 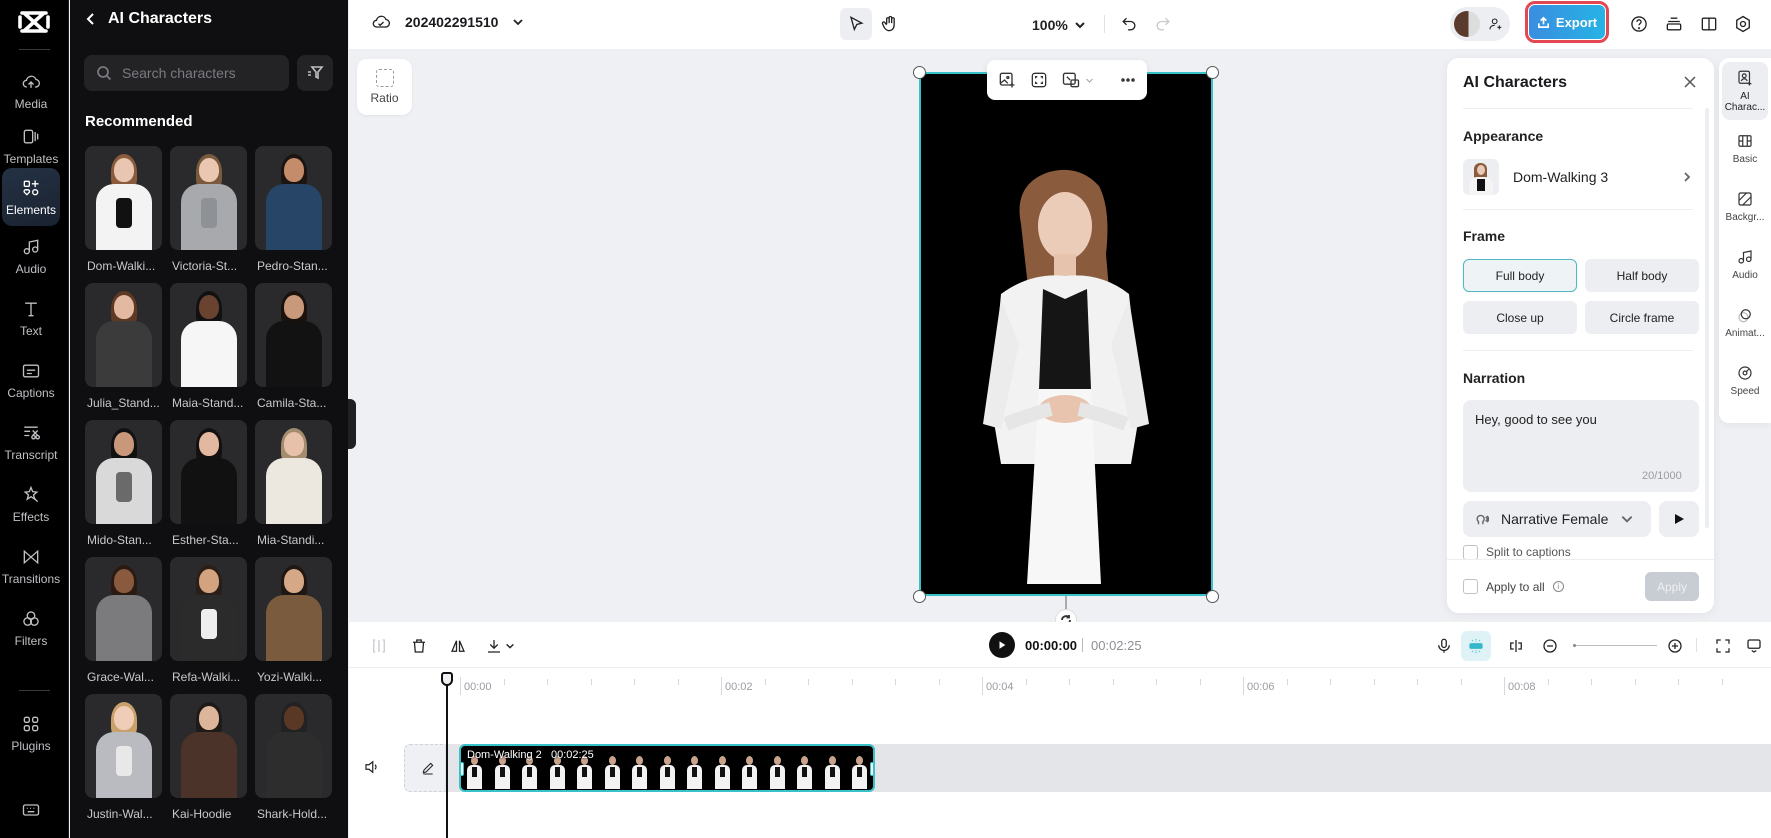 What do you see at coordinates (1615, 645) in the screenshot?
I see `timeline-zoom-slider` at bounding box center [1615, 645].